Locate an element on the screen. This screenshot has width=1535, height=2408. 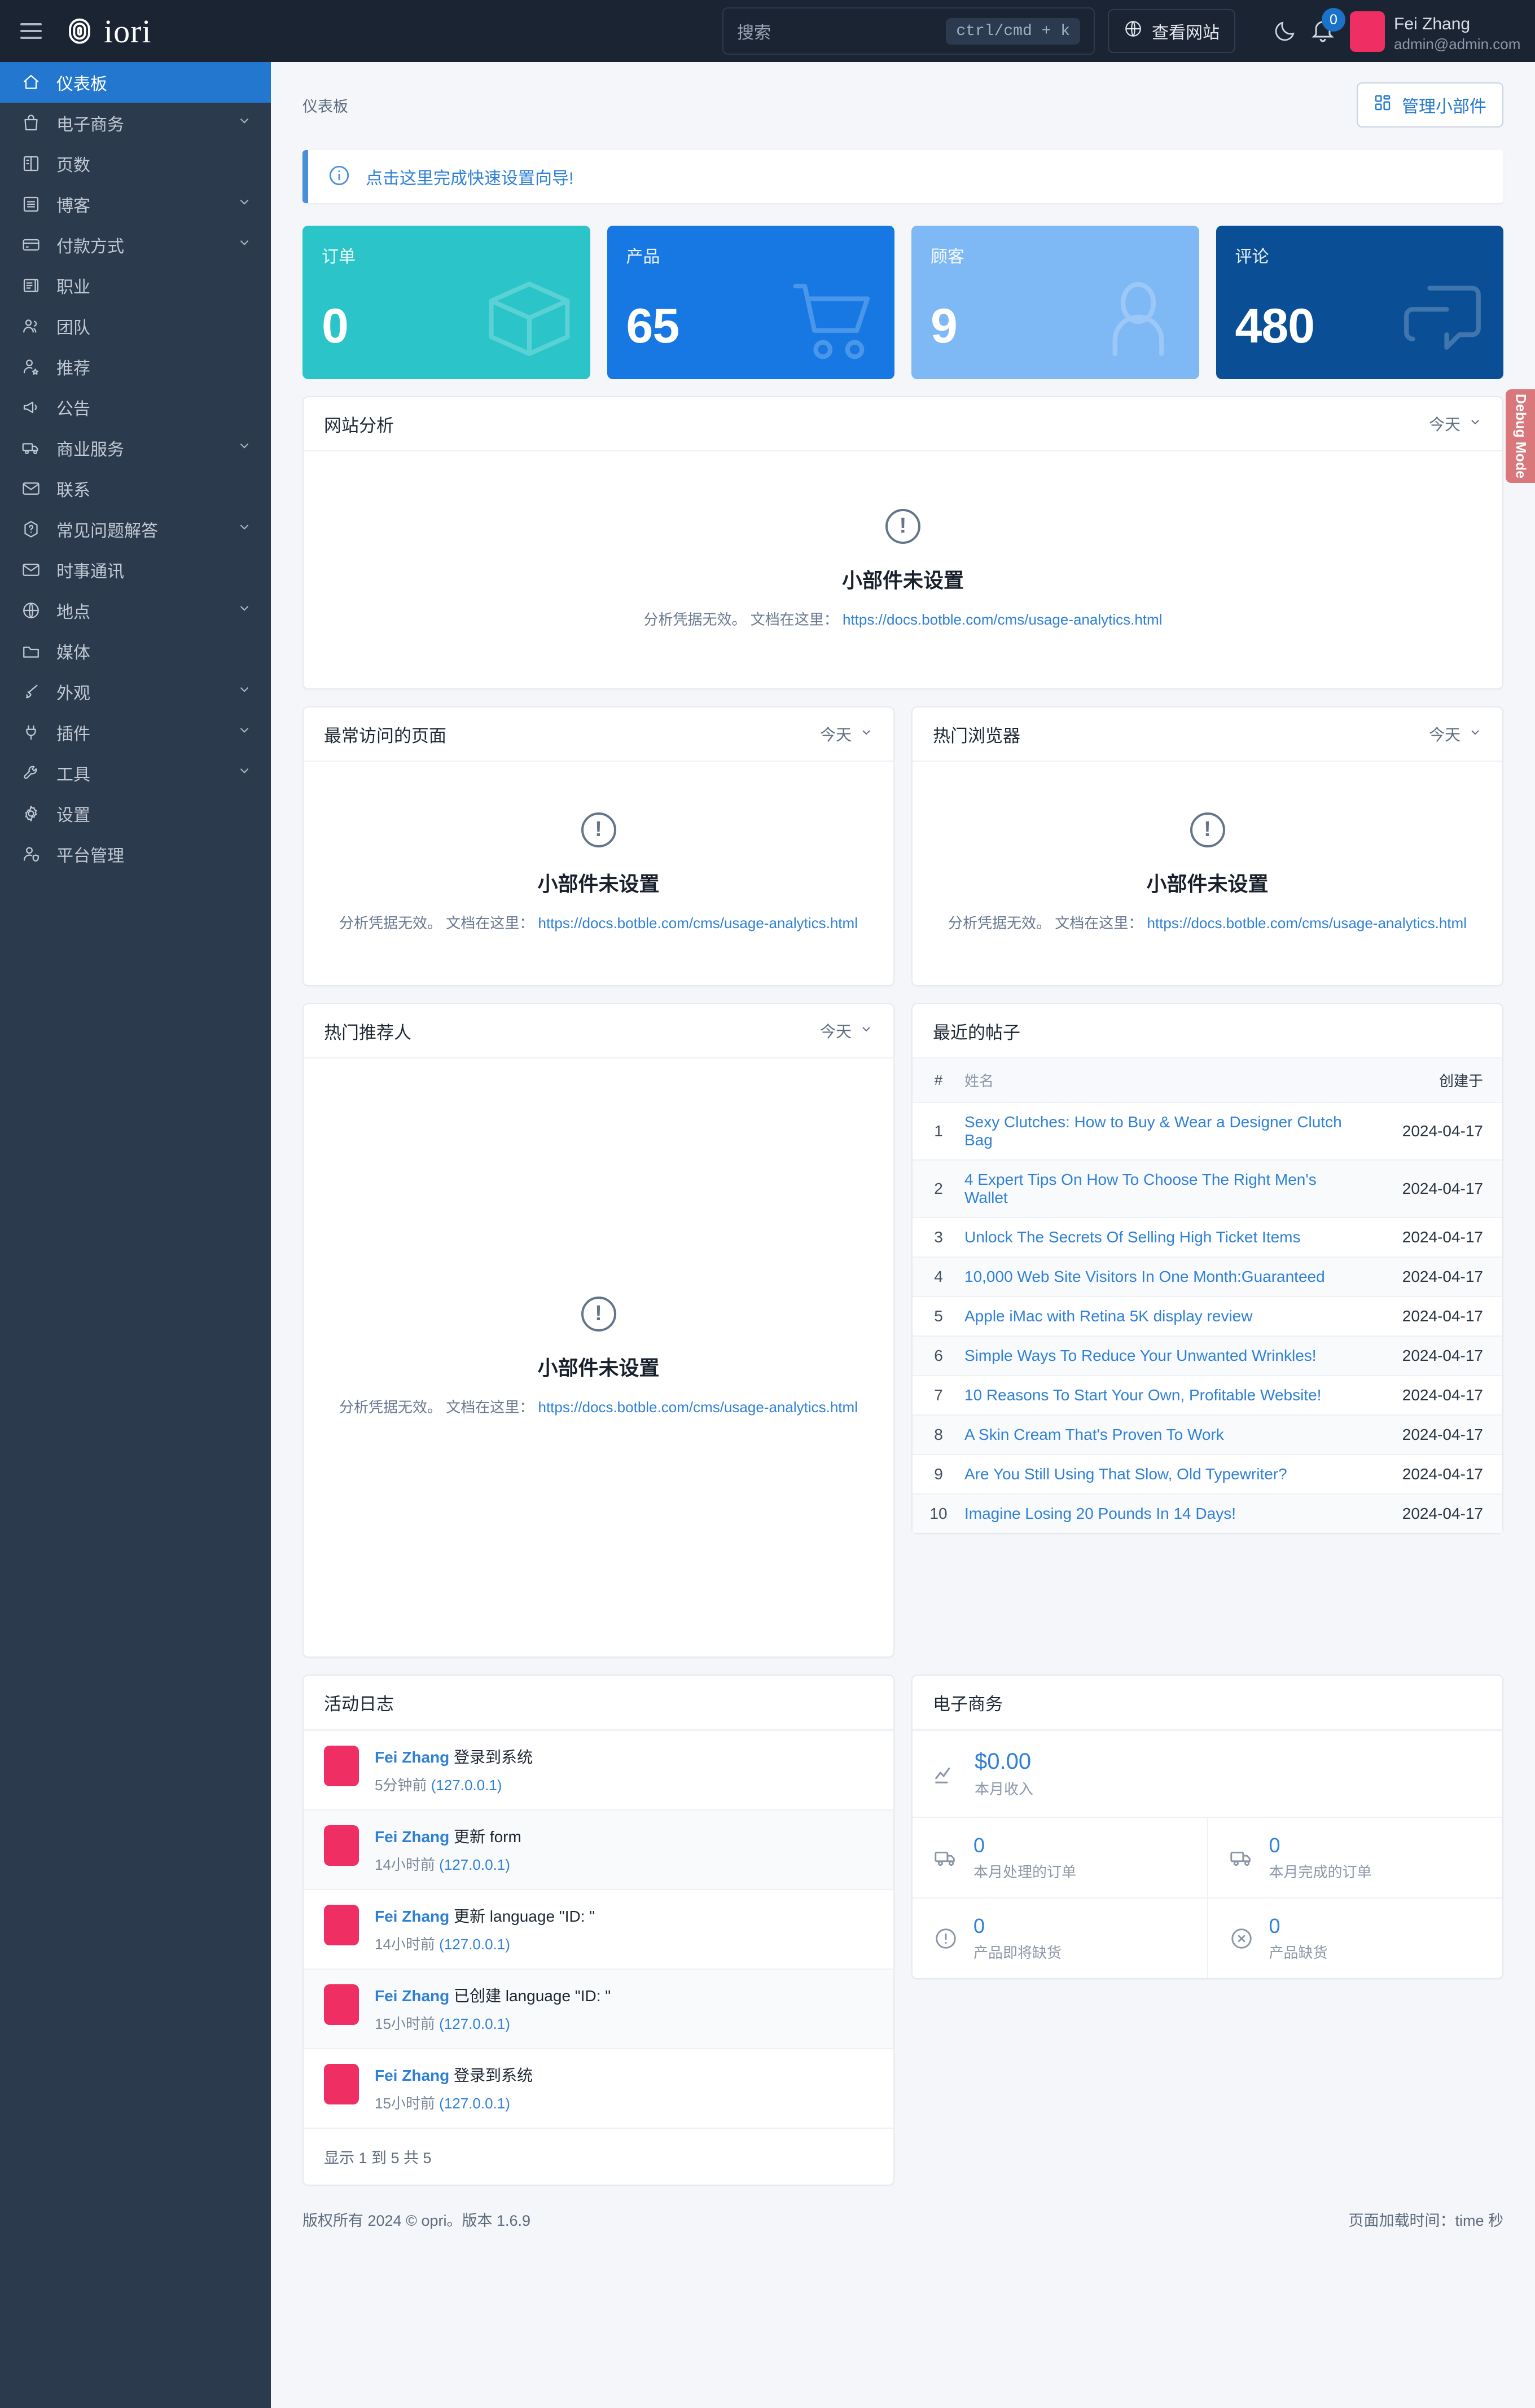
sidebar-item-1: 电子商务 is located at coordinates (135, 123).